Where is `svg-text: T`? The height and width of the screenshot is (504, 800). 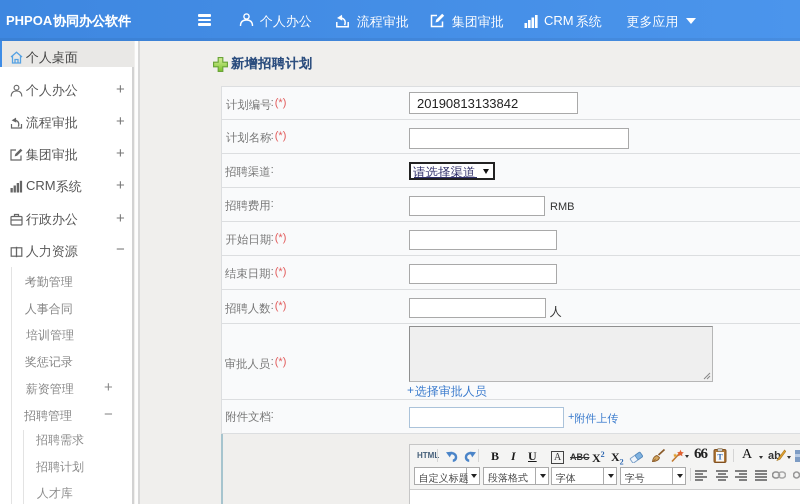 svg-text: T is located at coordinates (720, 457).